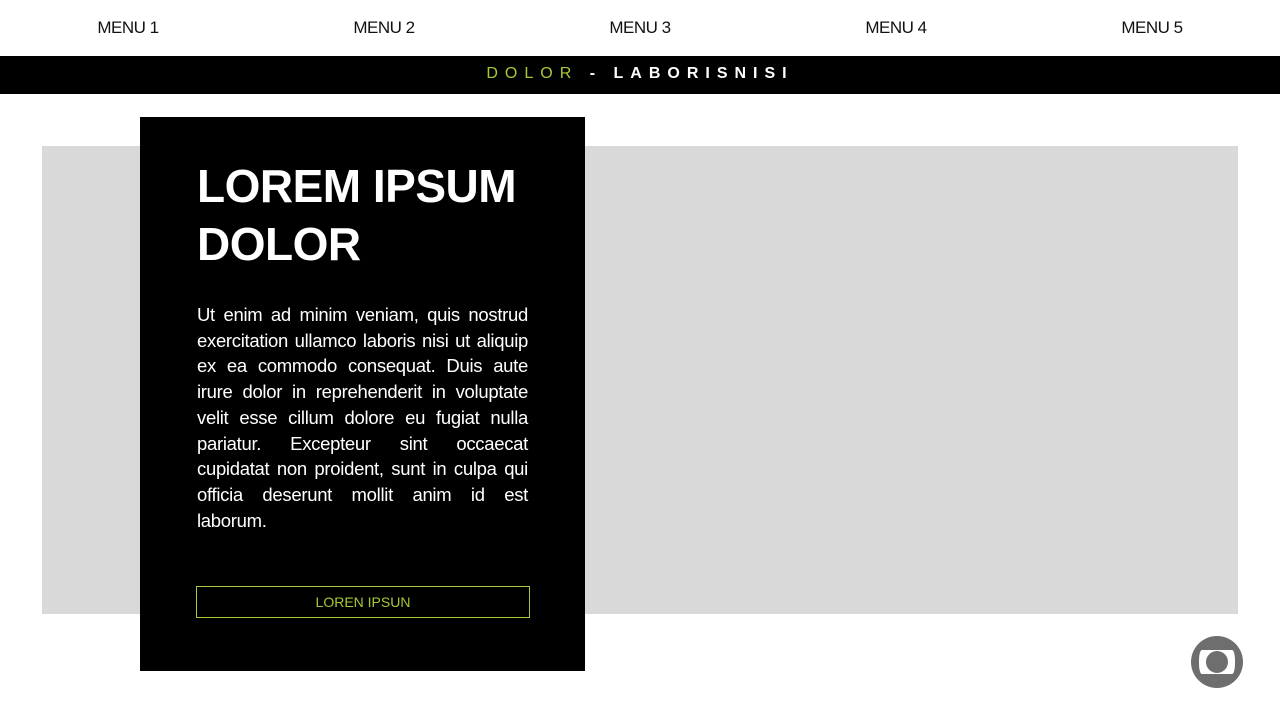 The width and height of the screenshot is (1280, 720). What do you see at coordinates (357, 215) in the screenshot?
I see `card-title: LOREM IPSUM DOLOR` at bounding box center [357, 215].